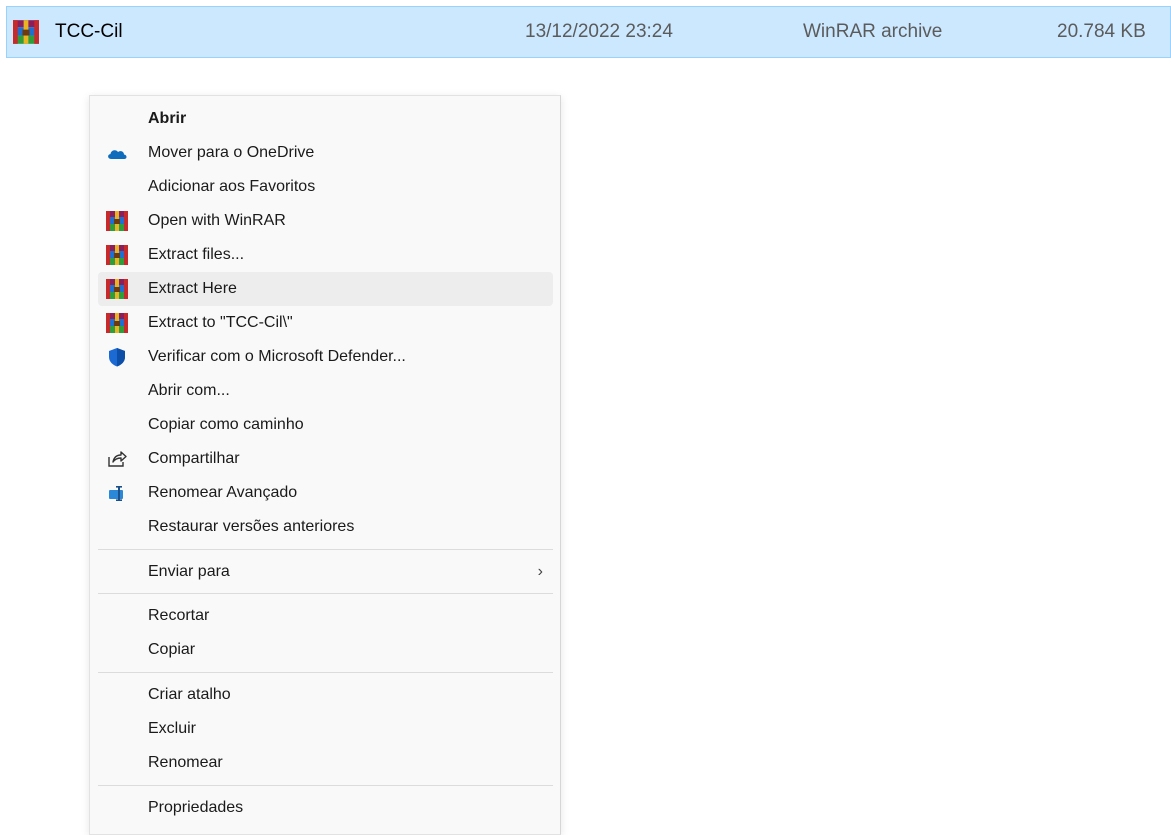 Image resolution: width=1171 pixels, height=835 pixels. Describe the element at coordinates (217, 220) in the screenshot. I see `menu-item-label: Open with WinRAR` at that location.